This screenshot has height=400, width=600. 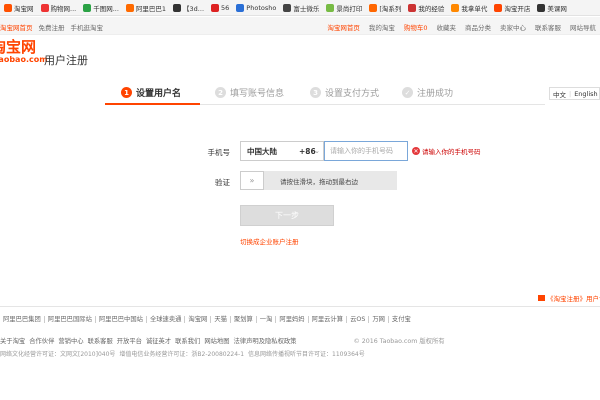 I want to click on footer-link: 关于淘宝, so click(x=12, y=340).